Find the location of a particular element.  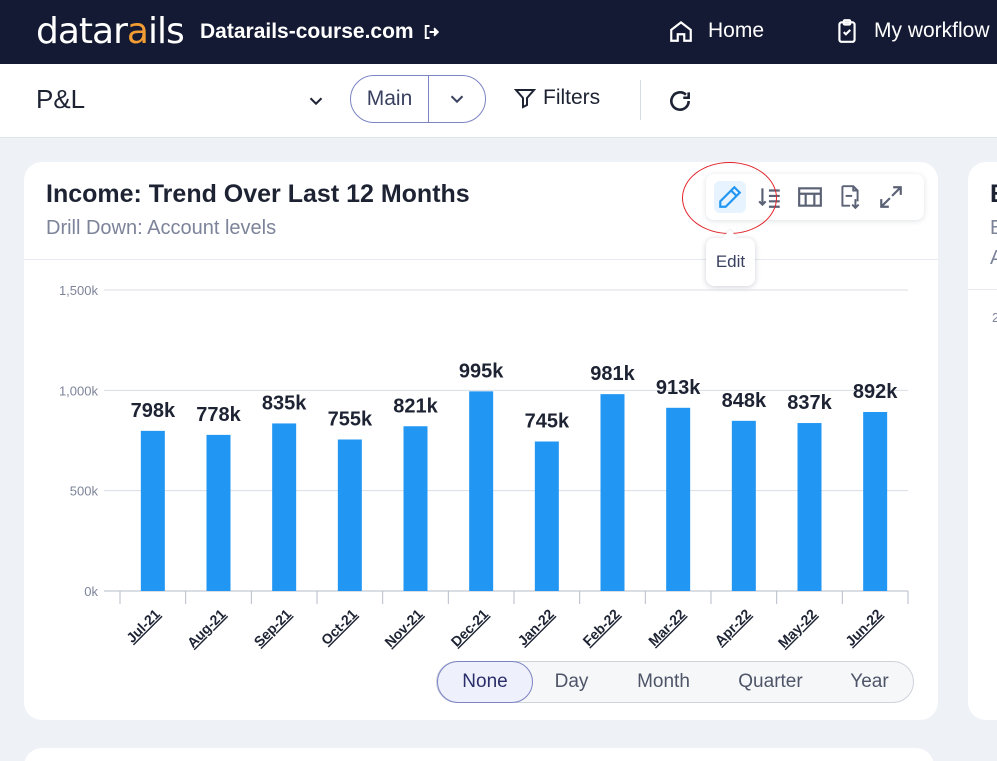

bar-data-label: 798k is located at coordinates (153, 411).